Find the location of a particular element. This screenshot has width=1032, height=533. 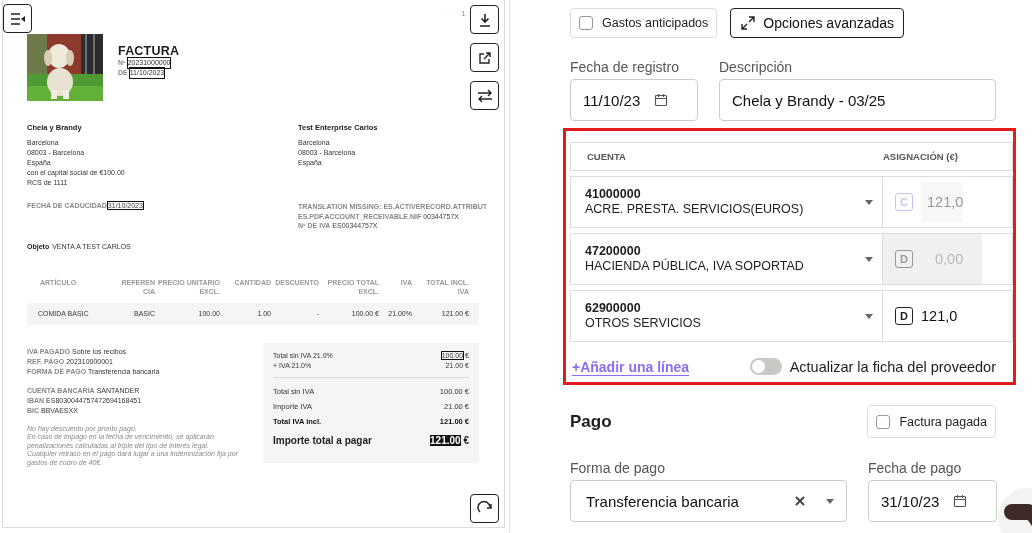

open-external-button is located at coordinates (484, 57).